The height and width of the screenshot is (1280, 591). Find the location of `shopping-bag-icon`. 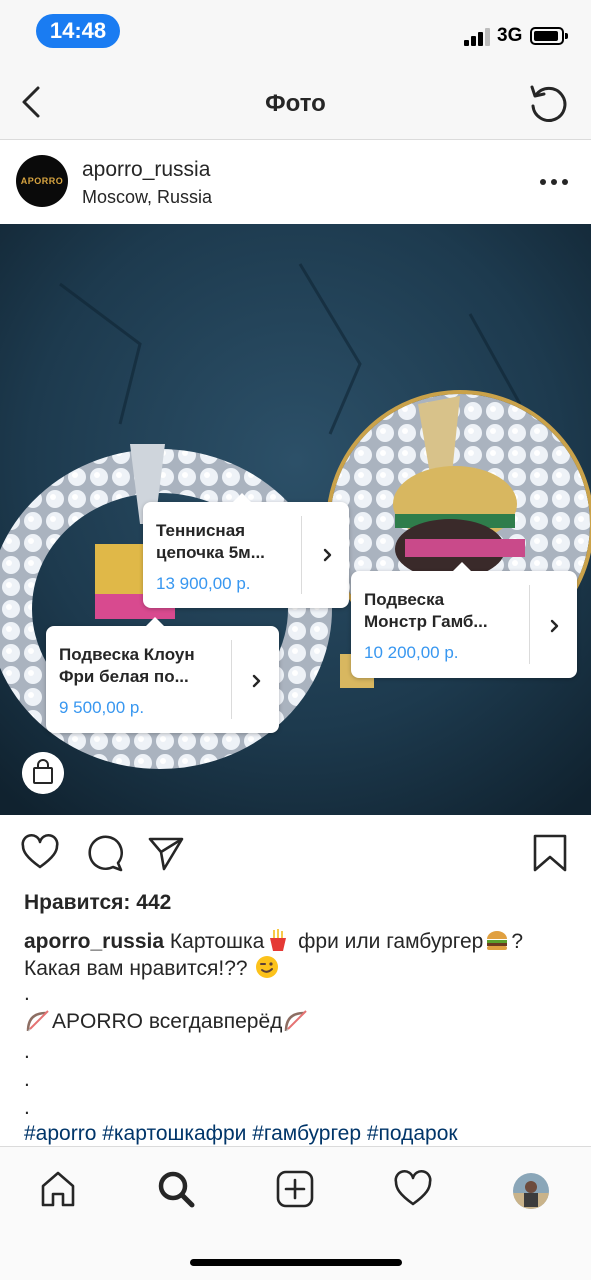

shopping-bag-icon is located at coordinates (43, 773).